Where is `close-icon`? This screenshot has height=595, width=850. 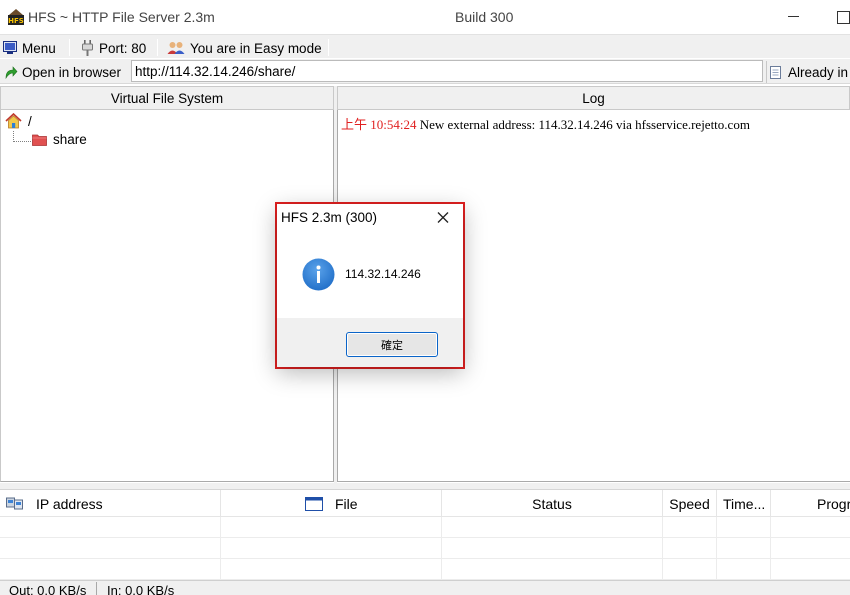 close-icon is located at coordinates (443, 218).